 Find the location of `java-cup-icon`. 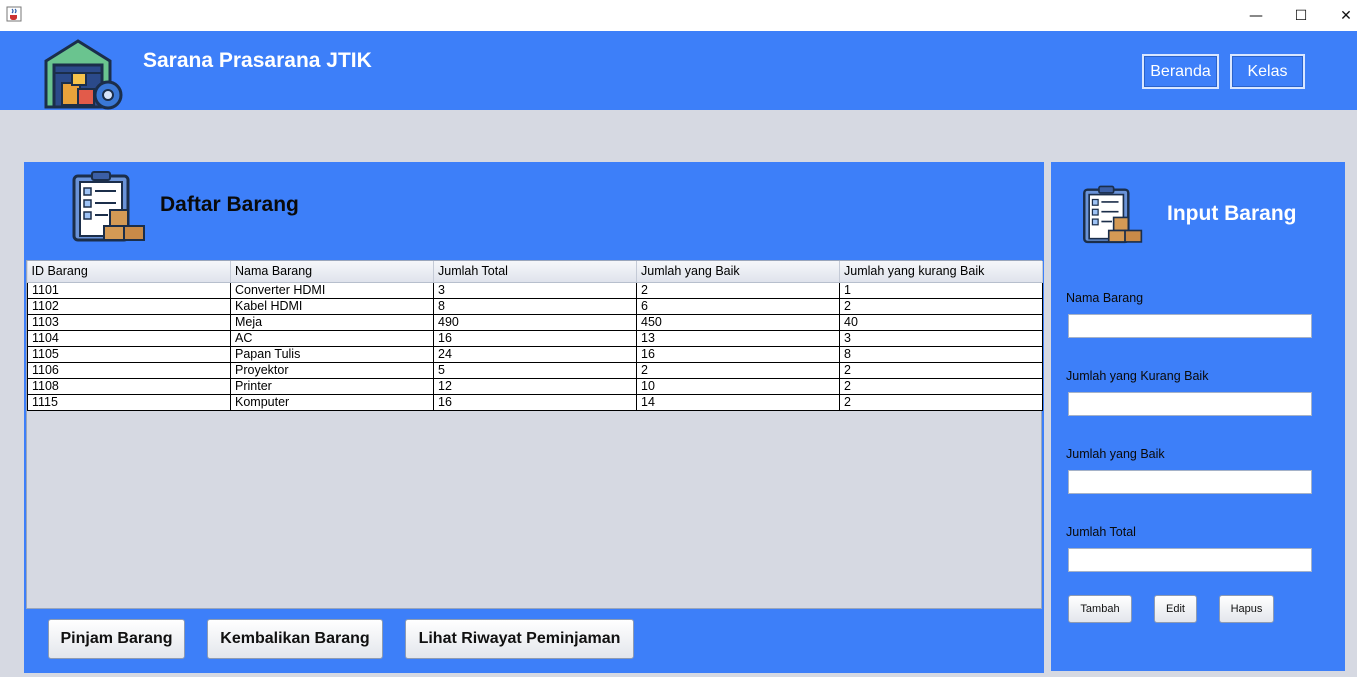

java-cup-icon is located at coordinates (14, 14).